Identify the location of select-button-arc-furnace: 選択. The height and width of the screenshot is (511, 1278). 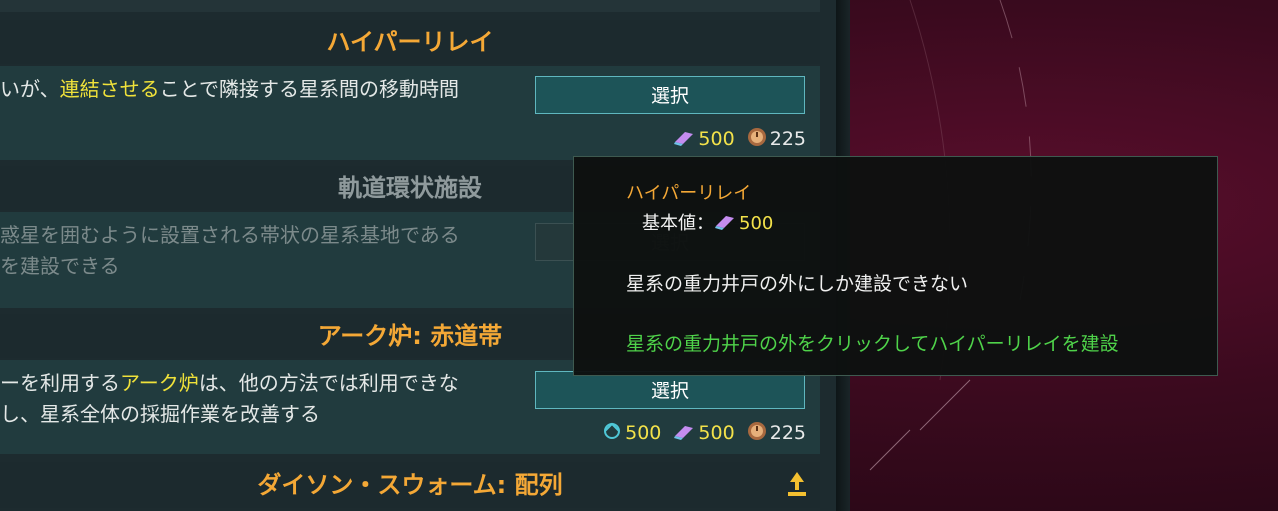
(670, 390).